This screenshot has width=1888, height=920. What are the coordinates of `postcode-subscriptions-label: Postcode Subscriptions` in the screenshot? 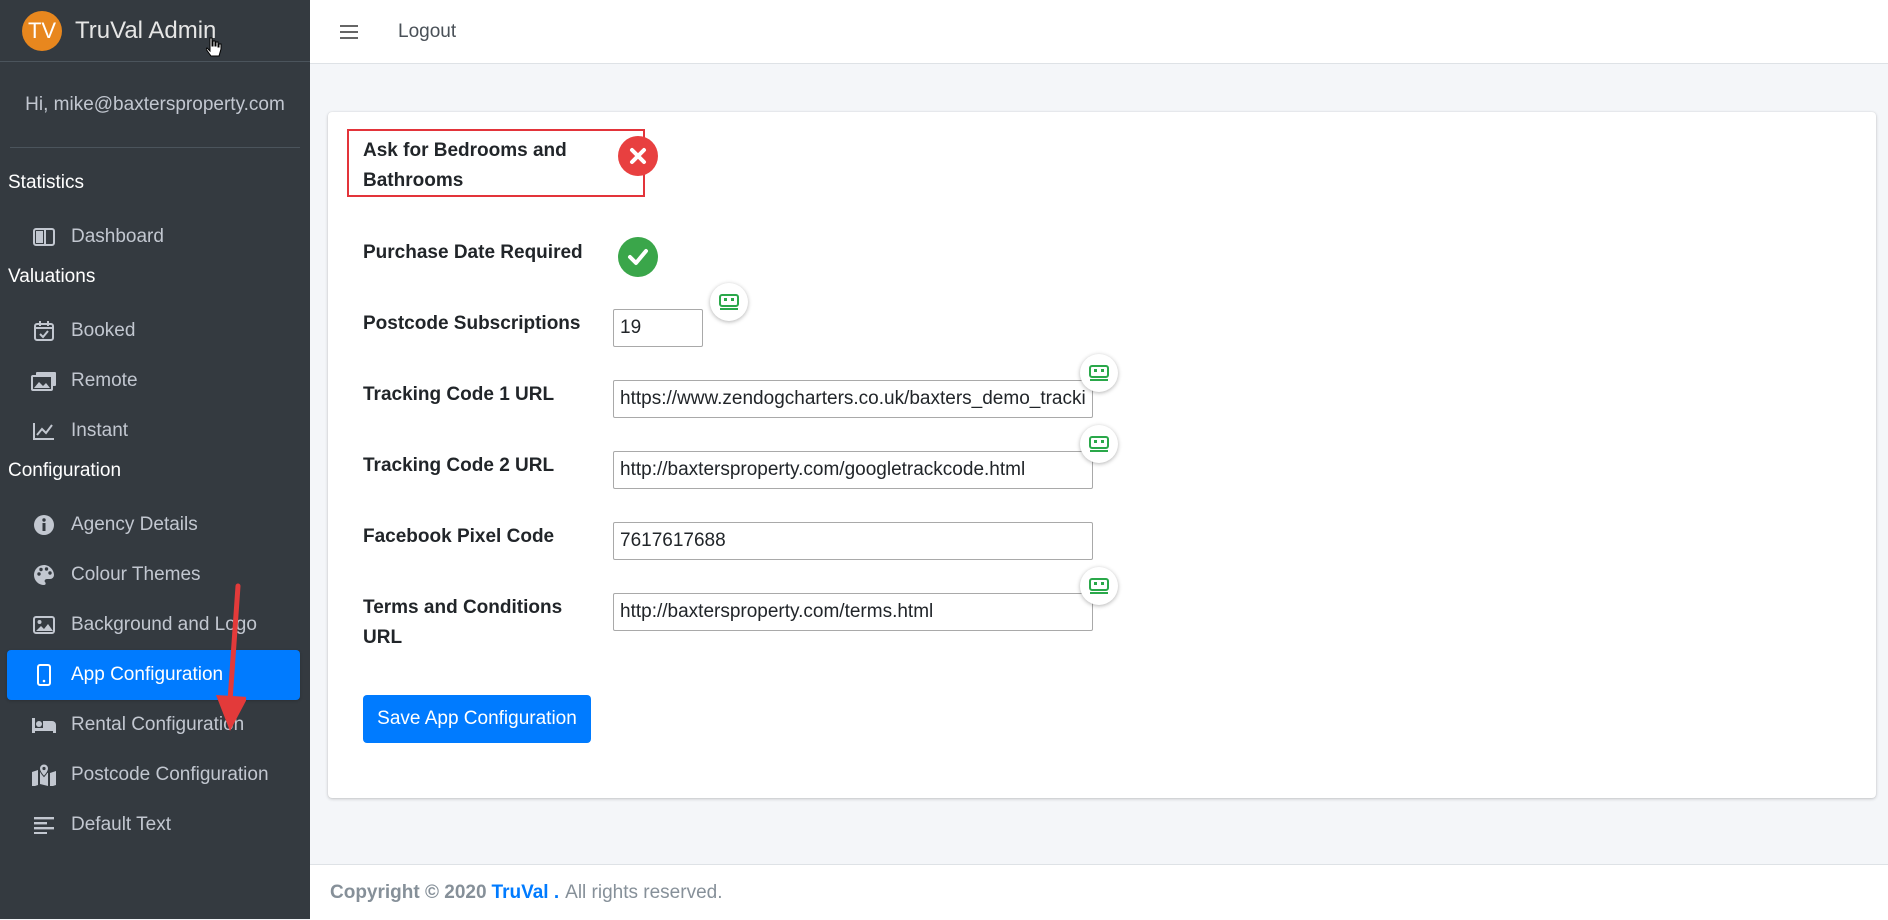 It's located at (472, 323).